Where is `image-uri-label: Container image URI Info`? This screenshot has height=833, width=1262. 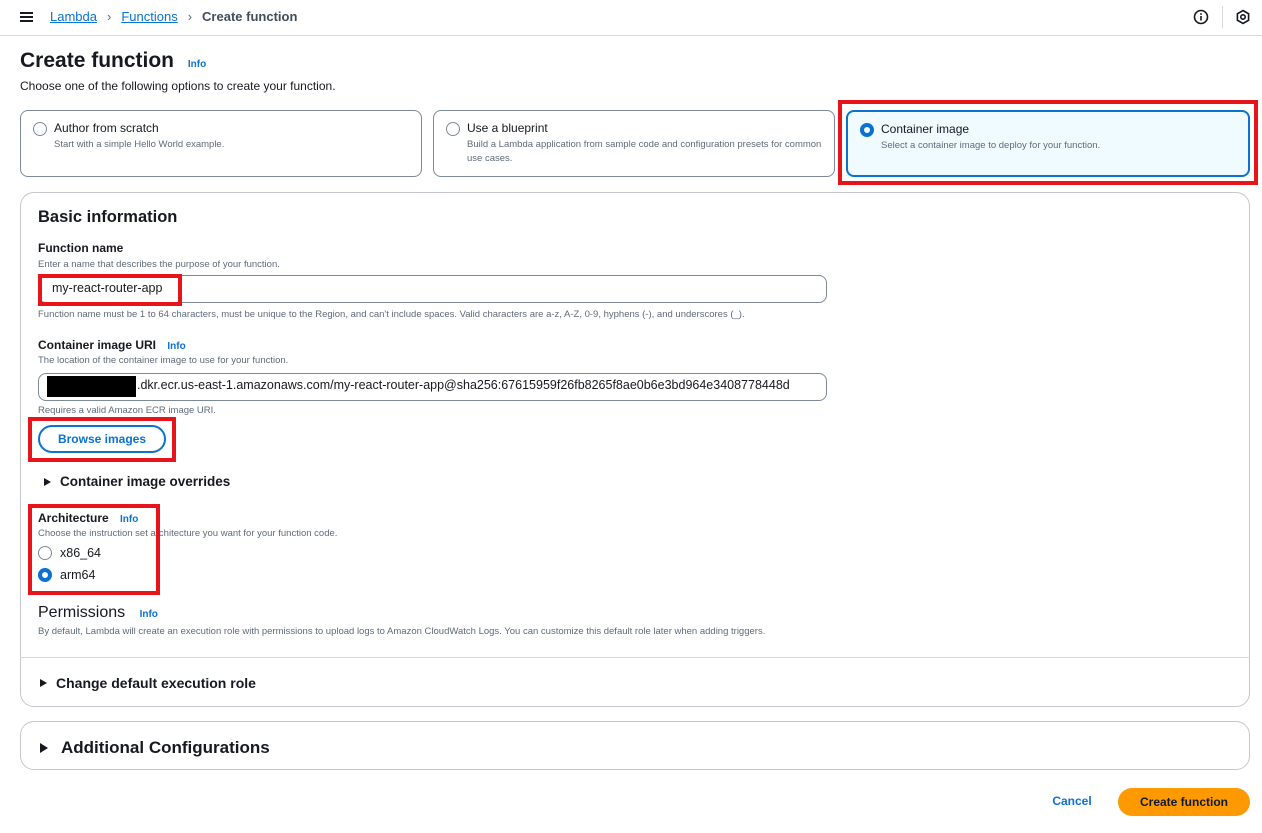
image-uri-label: Container image URI Info is located at coordinates (112, 345).